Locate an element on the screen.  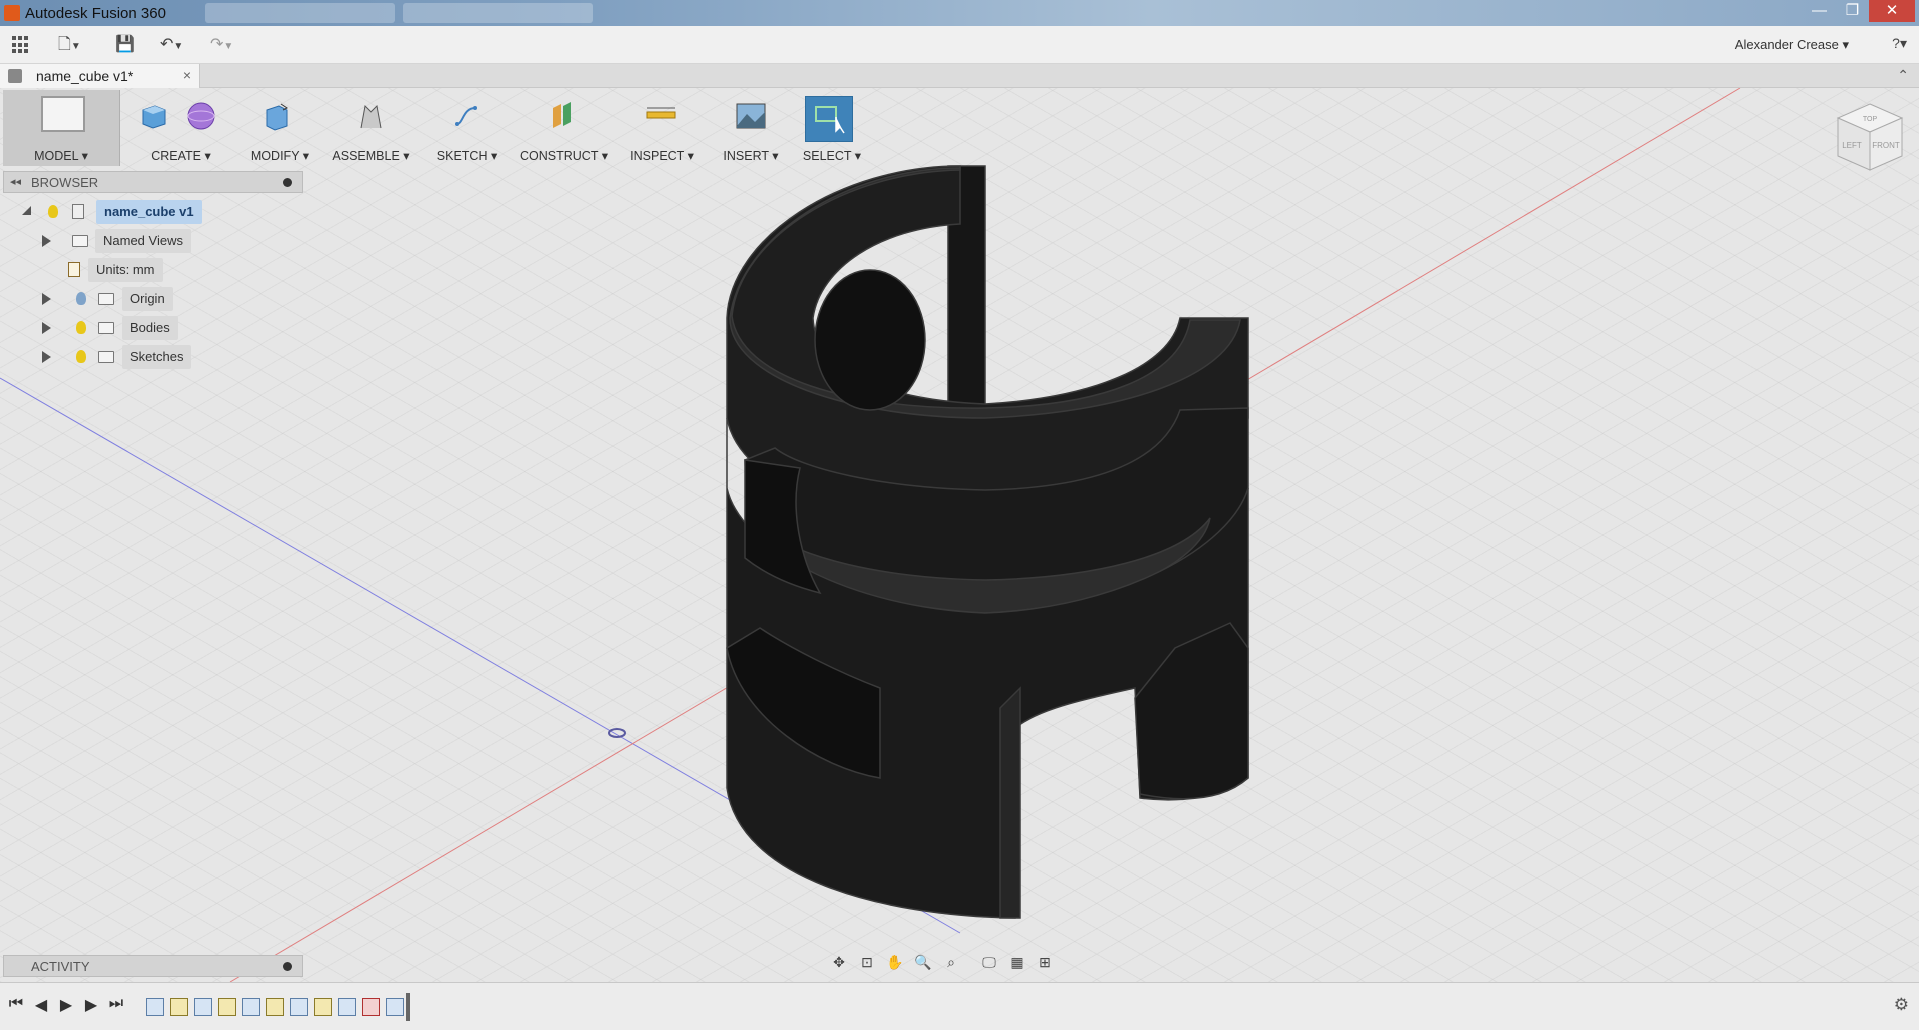
redo-icon: ↷ is located at coordinates (217, 44).